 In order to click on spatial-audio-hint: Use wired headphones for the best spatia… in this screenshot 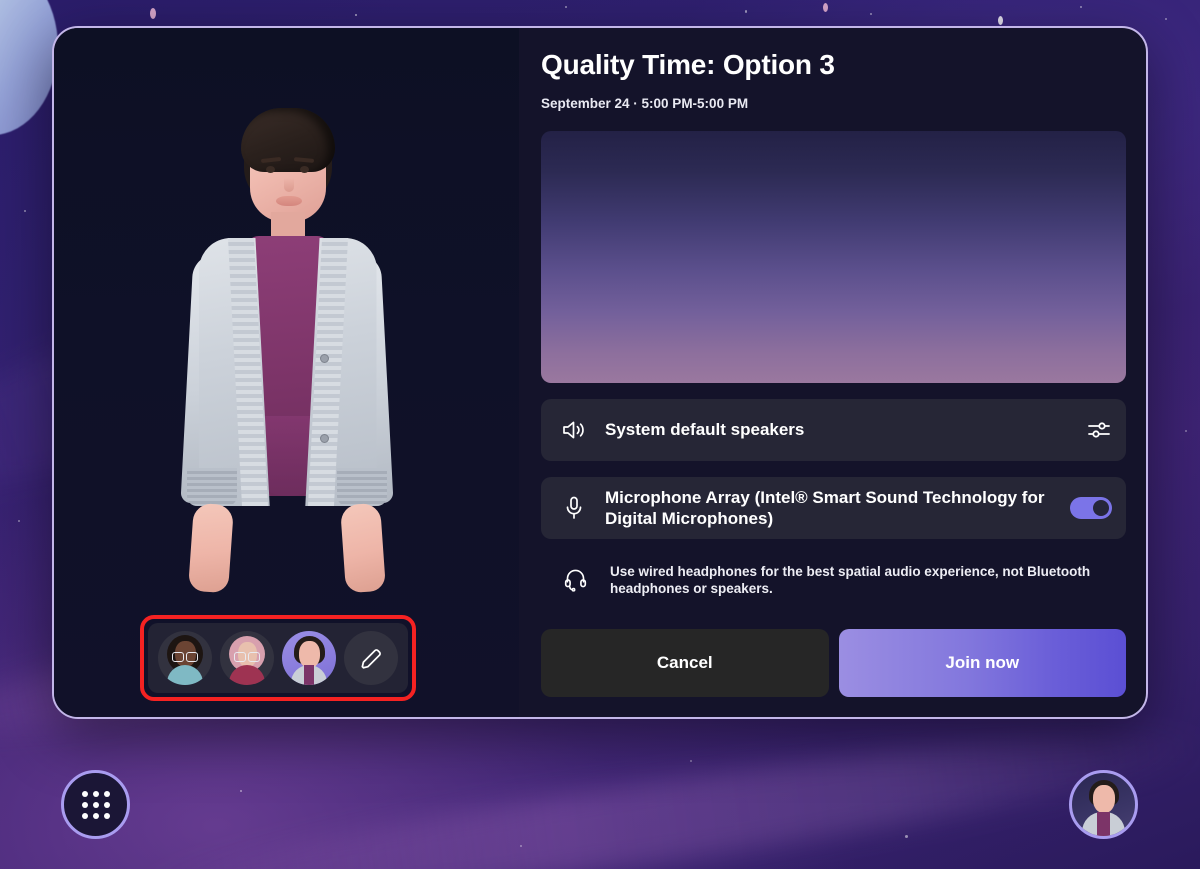, I will do `click(833, 580)`.